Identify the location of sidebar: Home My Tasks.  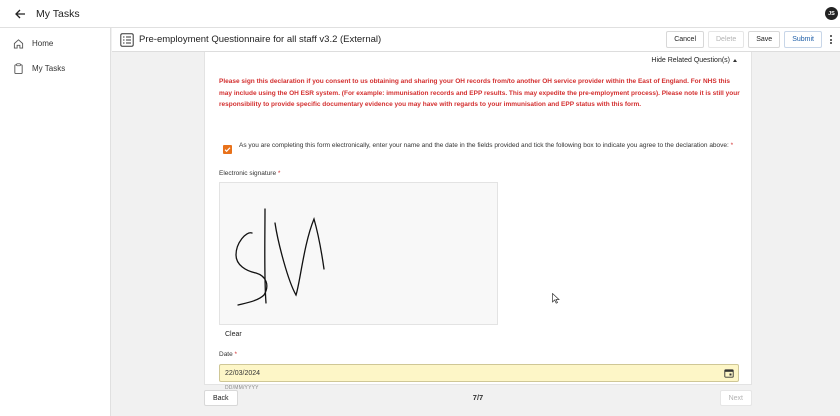
(55, 222).